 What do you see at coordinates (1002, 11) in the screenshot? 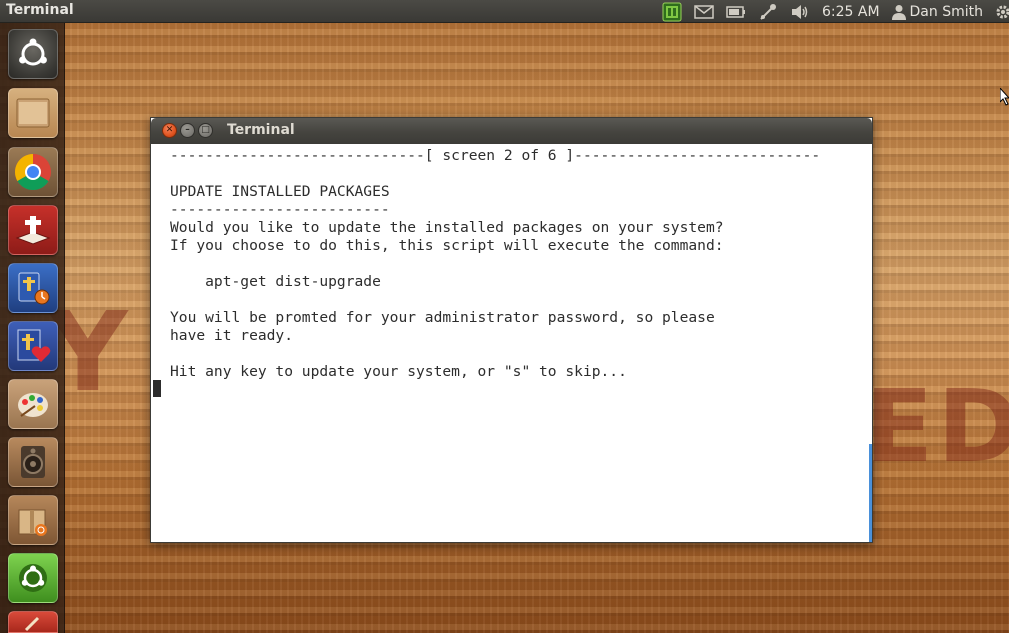
I see `gear-icon` at bounding box center [1002, 11].